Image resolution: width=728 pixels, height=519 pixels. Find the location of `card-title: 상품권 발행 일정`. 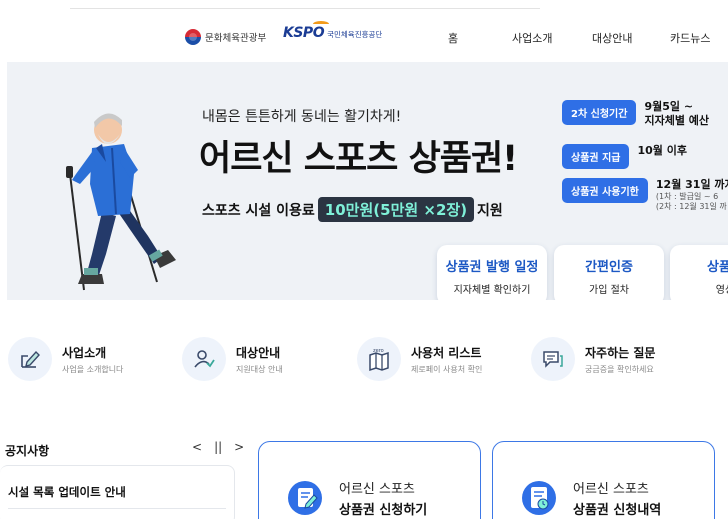

card-title: 상품권 발행 일정 is located at coordinates (492, 267).